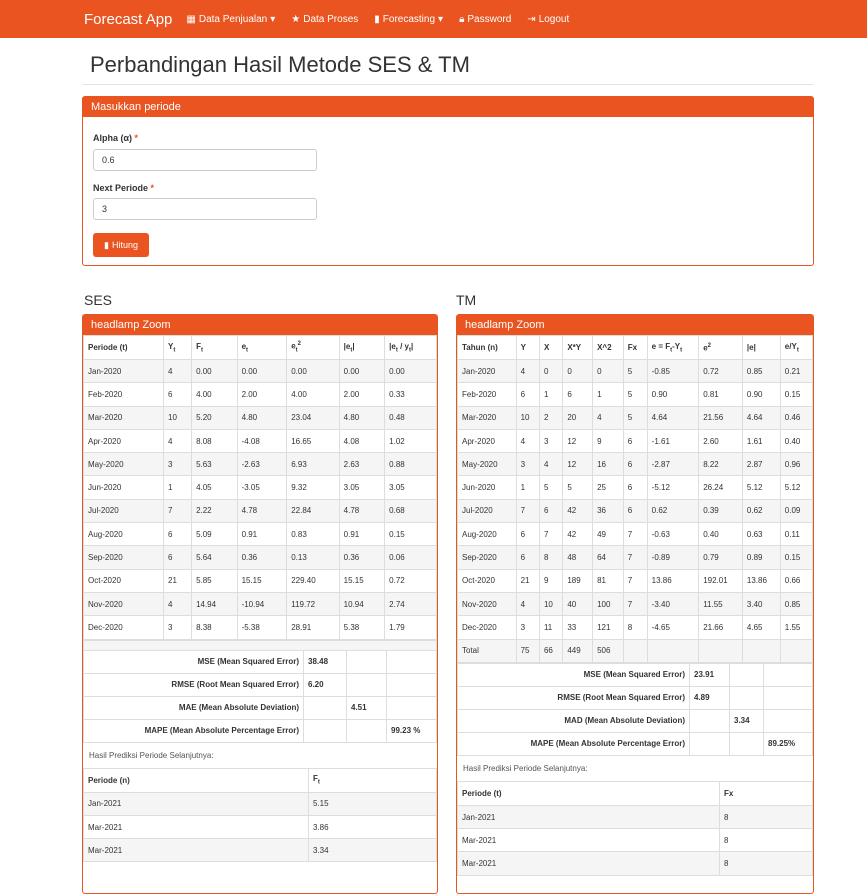 The height and width of the screenshot is (894, 867). Describe the element at coordinates (123, 347) in the screenshot. I see `col-periode: Periode (t)` at that location.